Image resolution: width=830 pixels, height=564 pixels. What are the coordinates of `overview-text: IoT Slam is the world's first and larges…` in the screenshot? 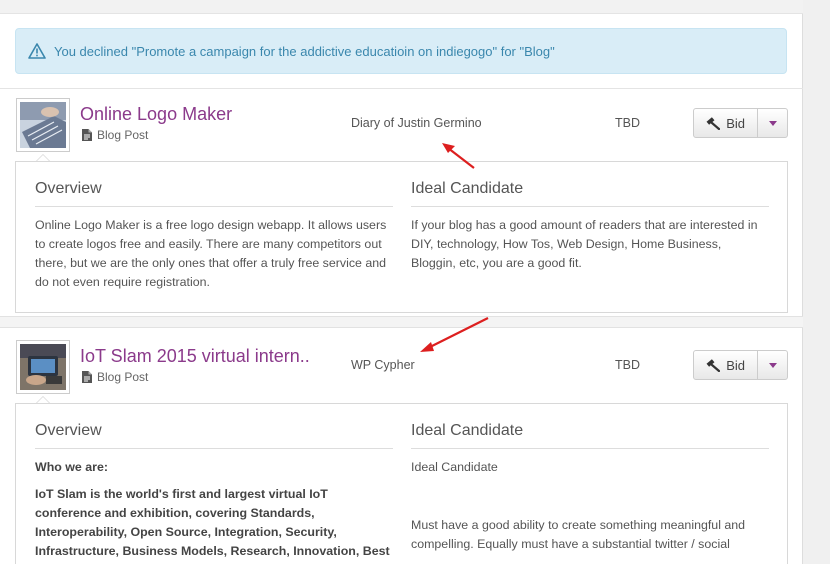 It's located at (212, 525).